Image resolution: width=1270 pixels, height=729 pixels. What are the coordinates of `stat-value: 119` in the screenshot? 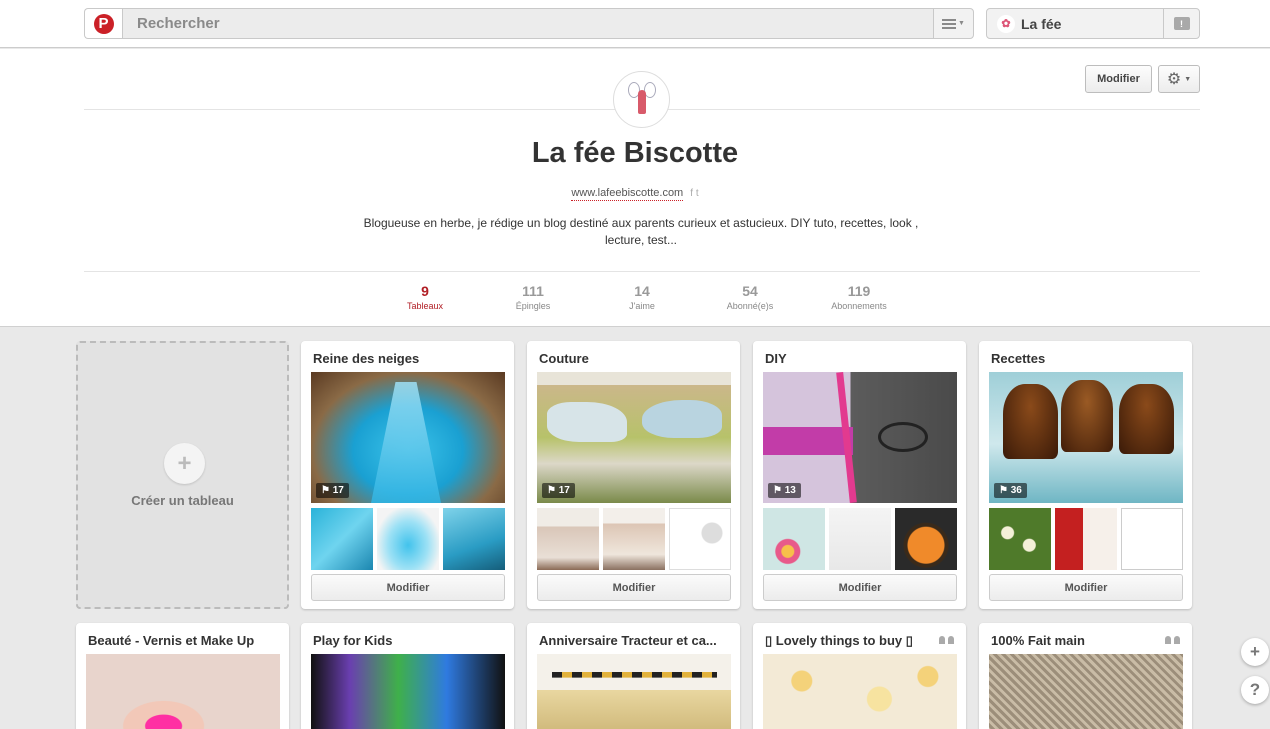 It's located at (859, 291).